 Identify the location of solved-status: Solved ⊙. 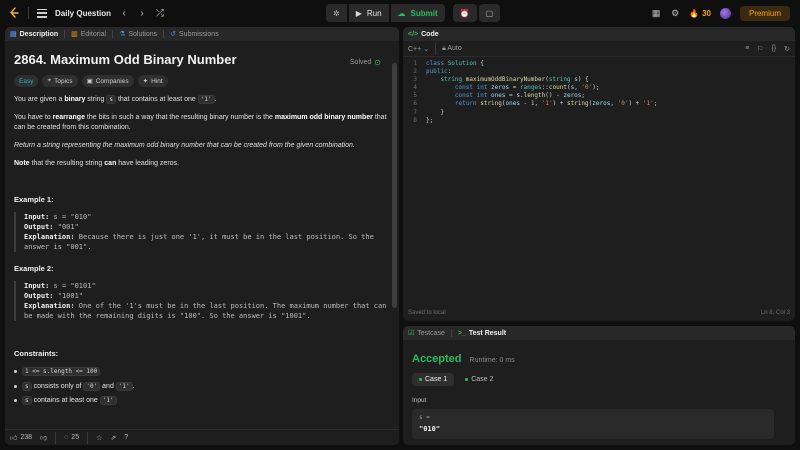
(365, 62).